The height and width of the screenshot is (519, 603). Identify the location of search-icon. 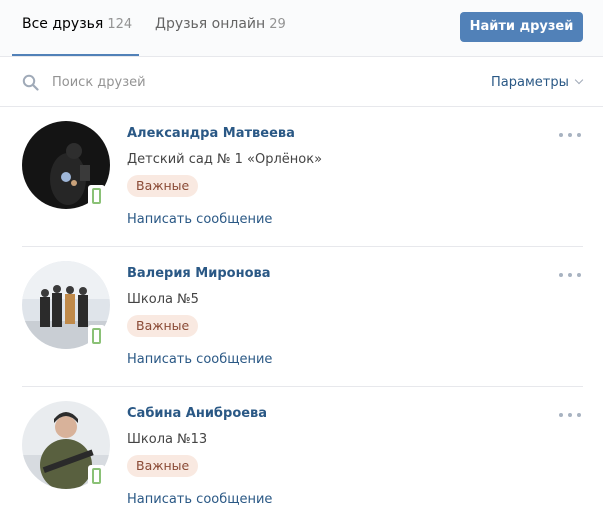
(30, 82).